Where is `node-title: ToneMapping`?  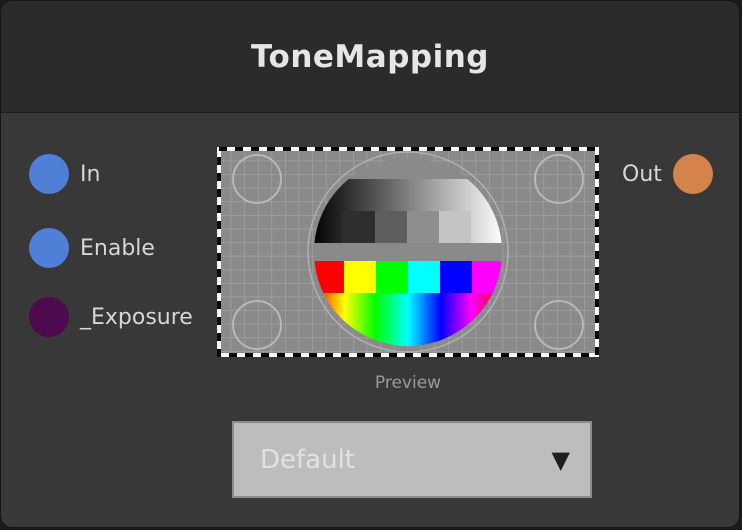
node-title: ToneMapping is located at coordinates (370, 56).